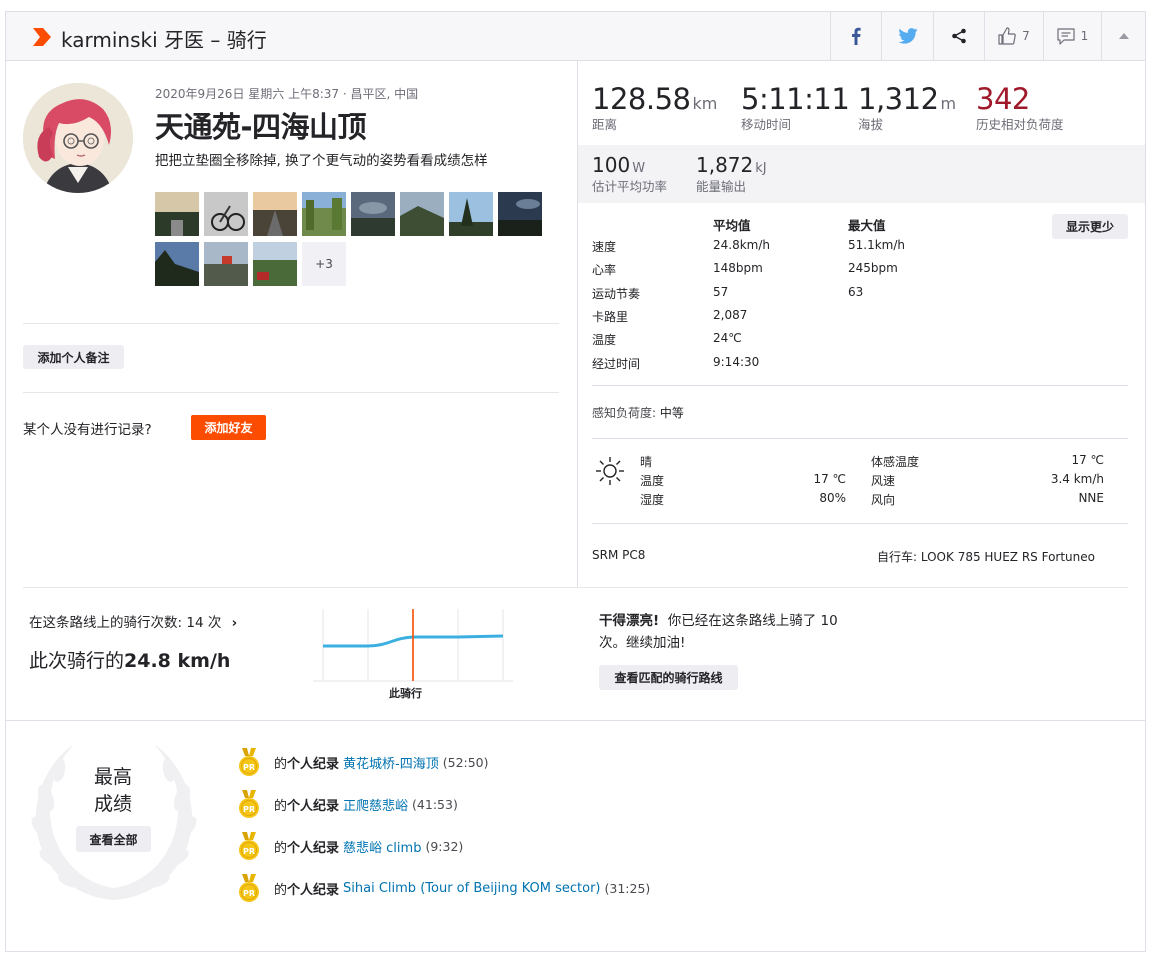 This screenshot has width=1151, height=956. I want to click on segment-link: 正爬慈悲峪, so click(375, 804).